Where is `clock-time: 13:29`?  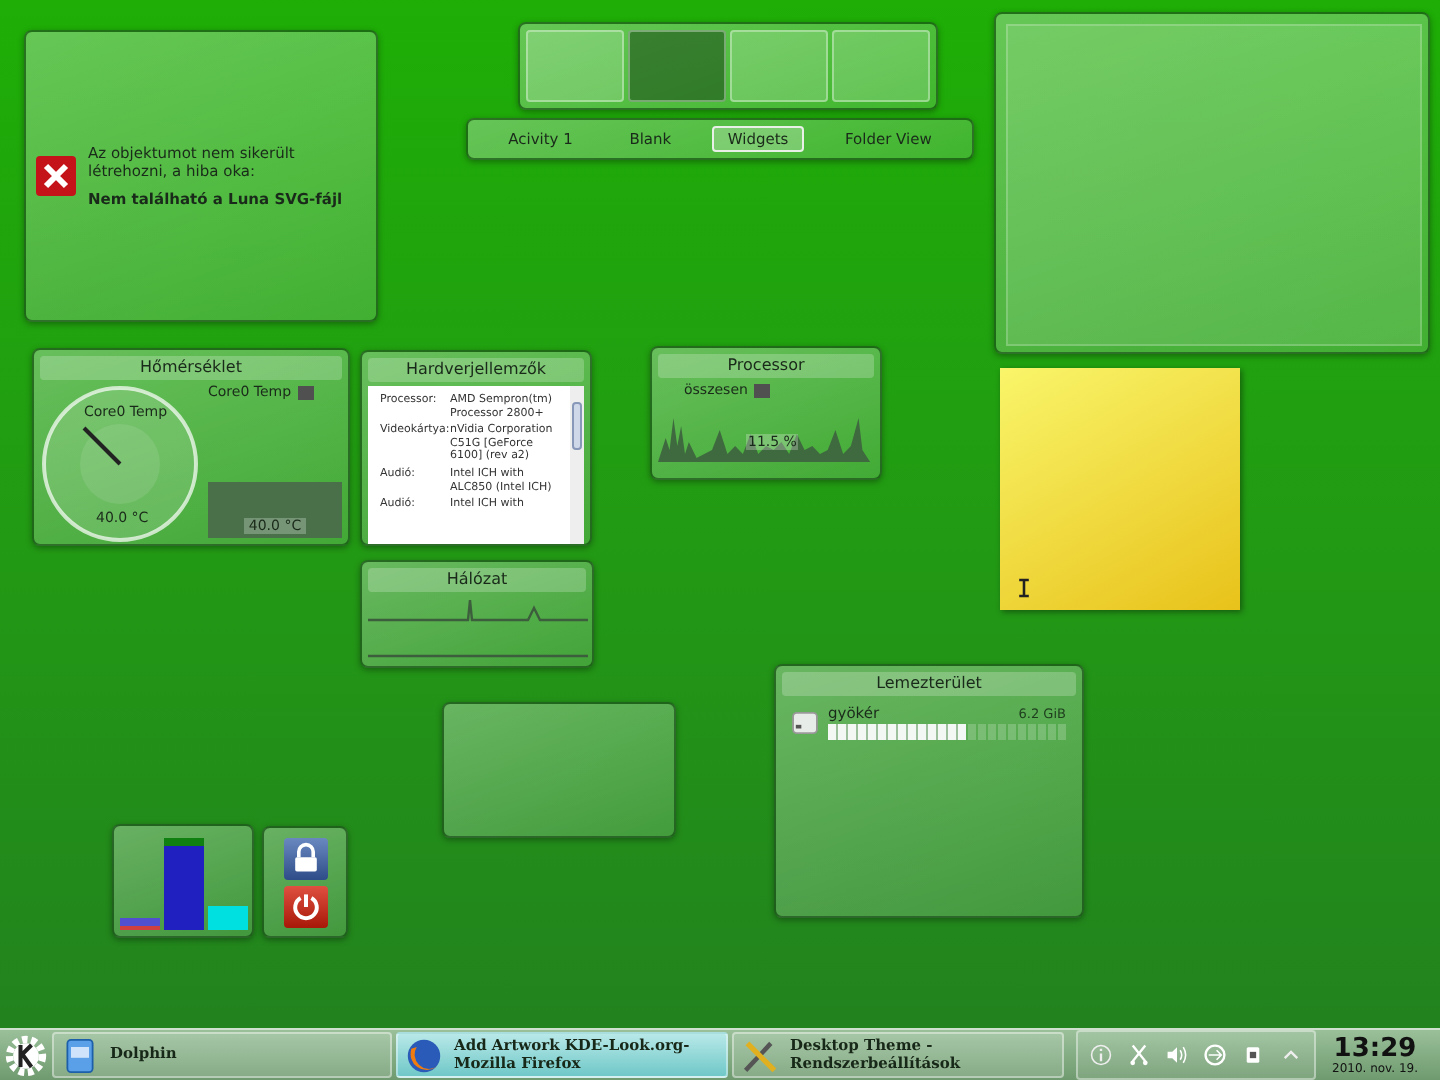 clock-time: 13:29 is located at coordinates (1375, 1048).